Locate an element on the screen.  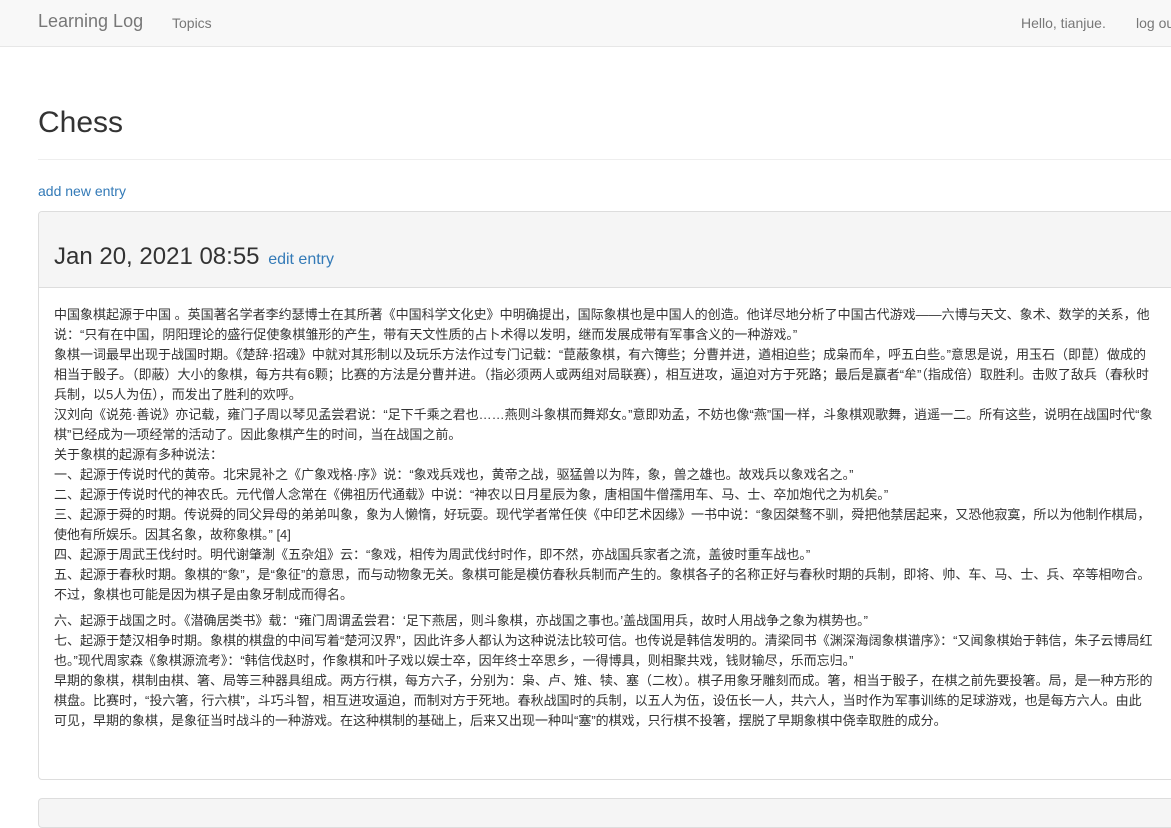
entry-date-heading: Jan 20, 2021 08:55 edit entry is located at coordinates (194, 257).